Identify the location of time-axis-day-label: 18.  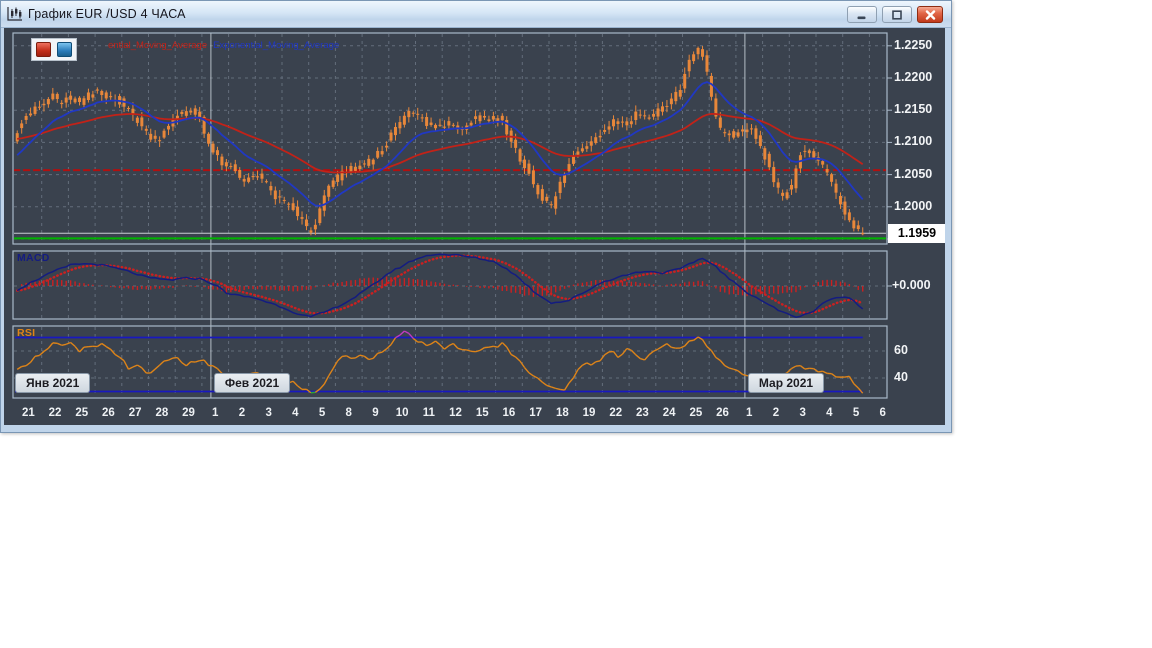
(562, 413).